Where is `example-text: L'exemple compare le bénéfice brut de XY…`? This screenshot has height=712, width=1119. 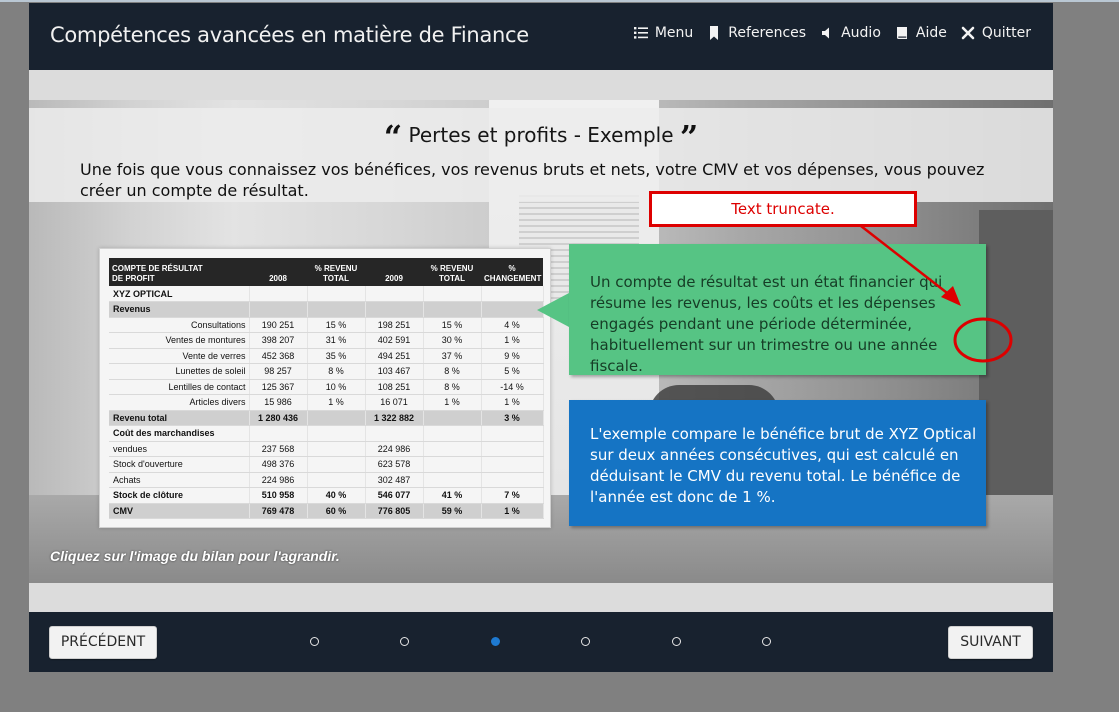
example-text: L'exemple compare le bénéfice brut de XY… is located at coordinates (783, 465).